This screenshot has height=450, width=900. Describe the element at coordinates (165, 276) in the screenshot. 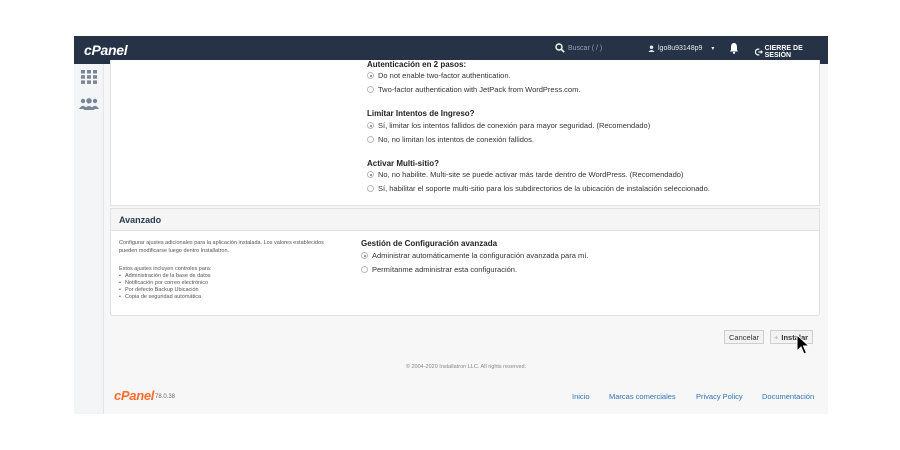

I see `list-item: Administración de la base de datos` at that location.